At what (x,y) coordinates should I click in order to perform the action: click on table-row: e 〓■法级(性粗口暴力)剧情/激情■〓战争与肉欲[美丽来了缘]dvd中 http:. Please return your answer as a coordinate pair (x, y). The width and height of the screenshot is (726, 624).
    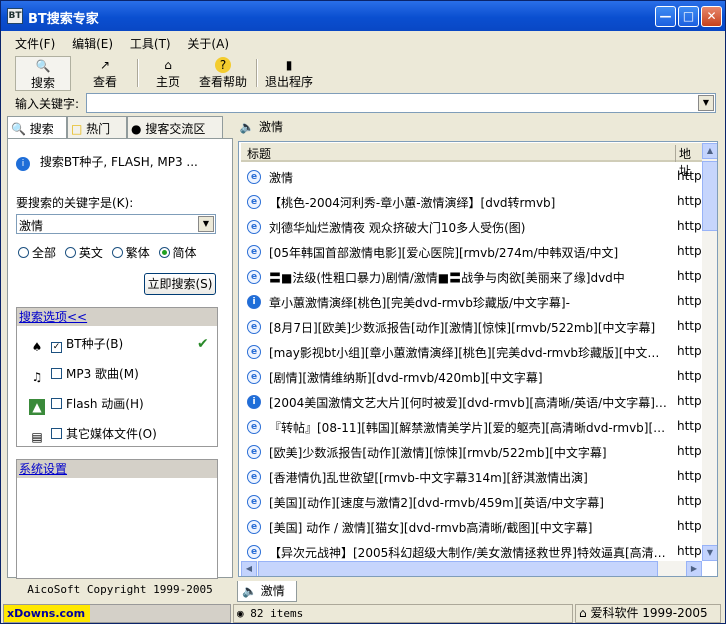
    Looking at the image, I should click on (471, 276).